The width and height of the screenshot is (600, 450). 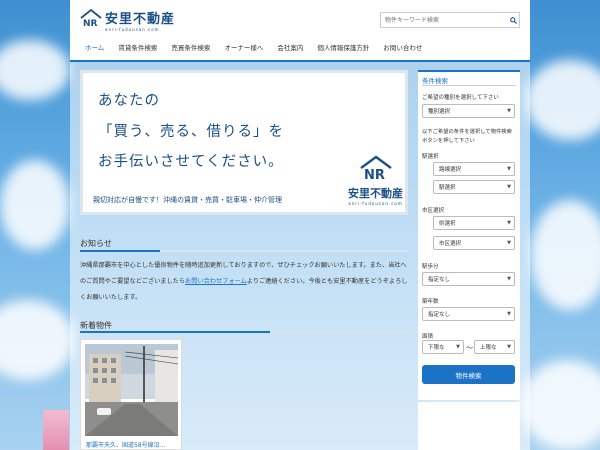 What do you see at coordinates (468, 111) in the screenshot?
I see `type-select: 種別選択 ▼` at bounding box center [468, 111].